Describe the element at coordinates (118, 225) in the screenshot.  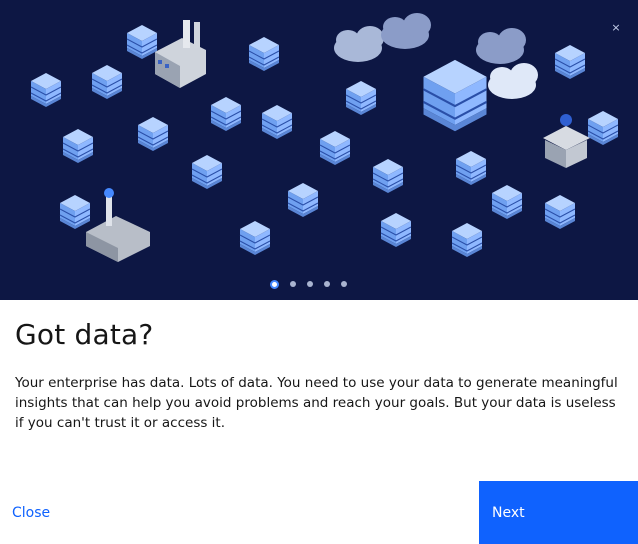
I see `warehouse-icon` at that location.